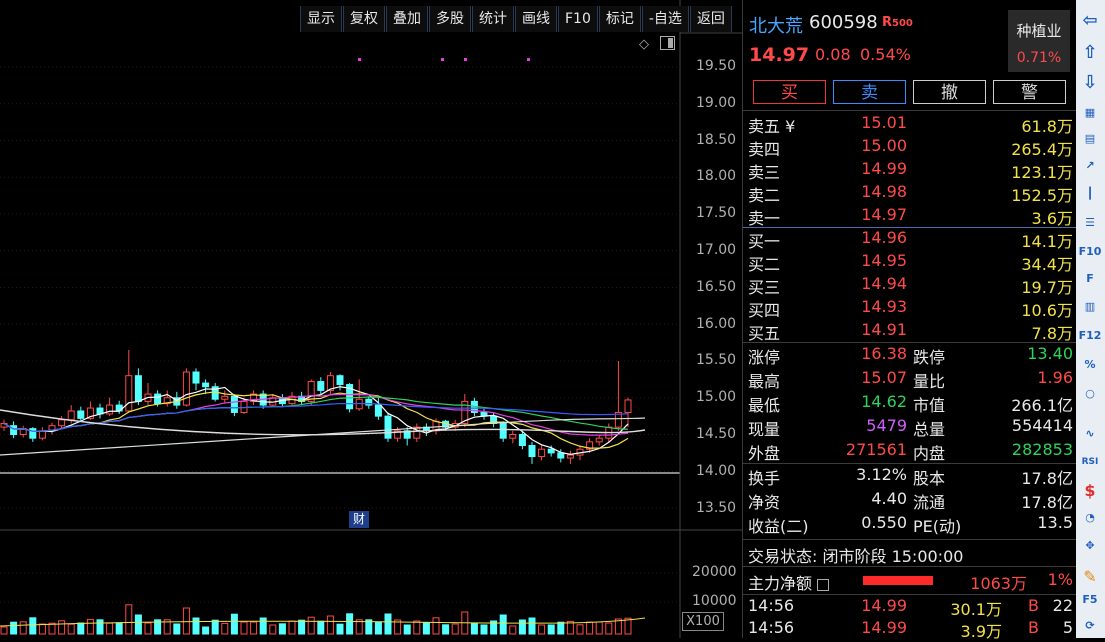  What do you see at coordinates (1090, 625) in the screenshot?
I see `refresh-icon: ⟳` at bounding box center [1090, 625].